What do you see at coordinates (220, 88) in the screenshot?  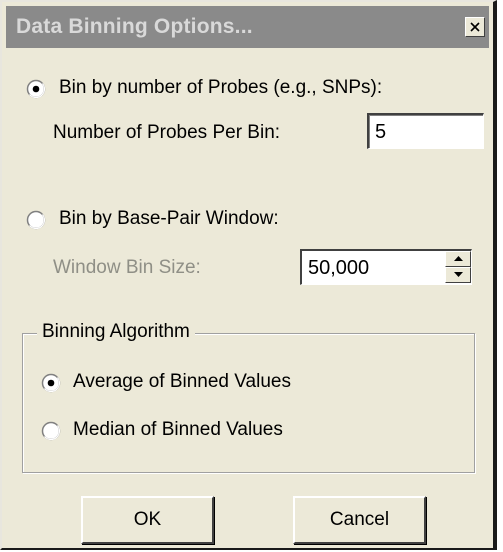 I see `probes-option-label: Bin by number of Probes (e.g., SNPs):` at bounding box center [220, 88].